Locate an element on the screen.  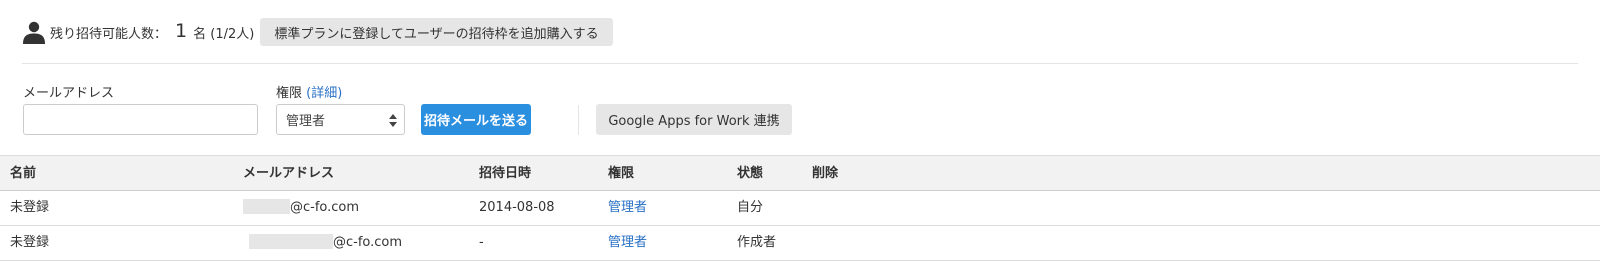
col-permission: 権限 is located at coordinates (621, 173).